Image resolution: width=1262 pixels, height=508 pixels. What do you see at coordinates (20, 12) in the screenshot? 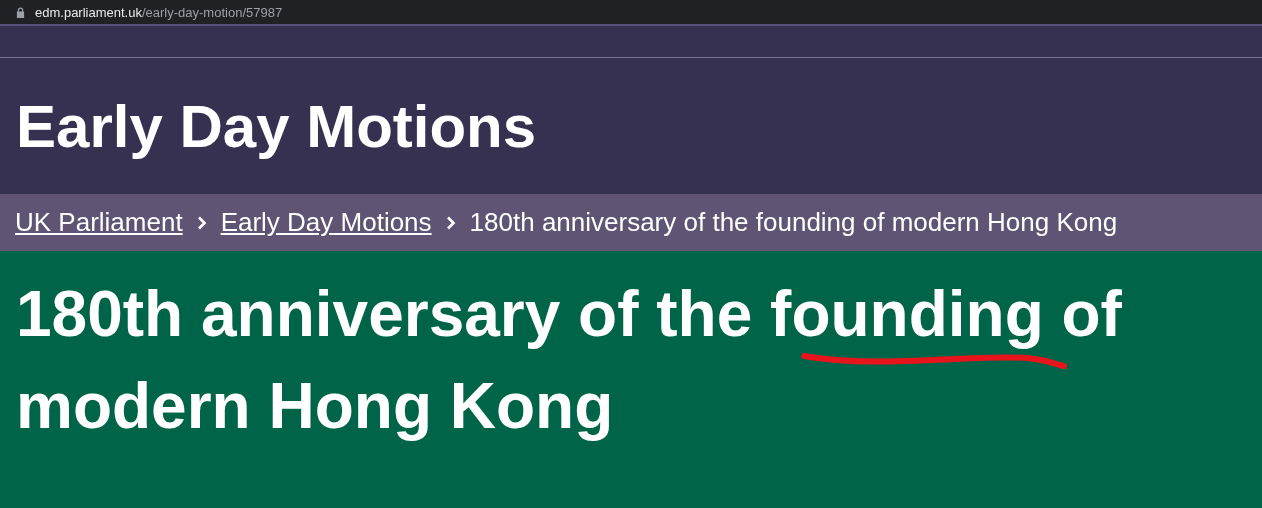
I see `lock-icon` at bounding box center [20, 12].